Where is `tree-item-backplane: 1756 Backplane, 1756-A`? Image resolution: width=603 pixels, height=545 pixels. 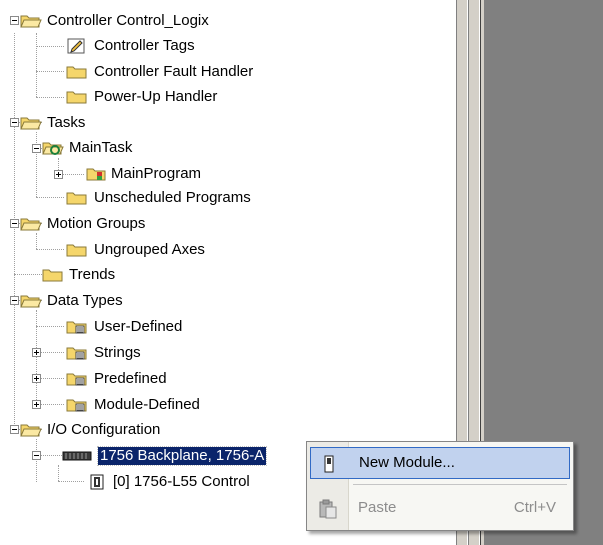 tree-item-backplane: 1756 Backplane, 1756-A is located at coordinates (182, 456).